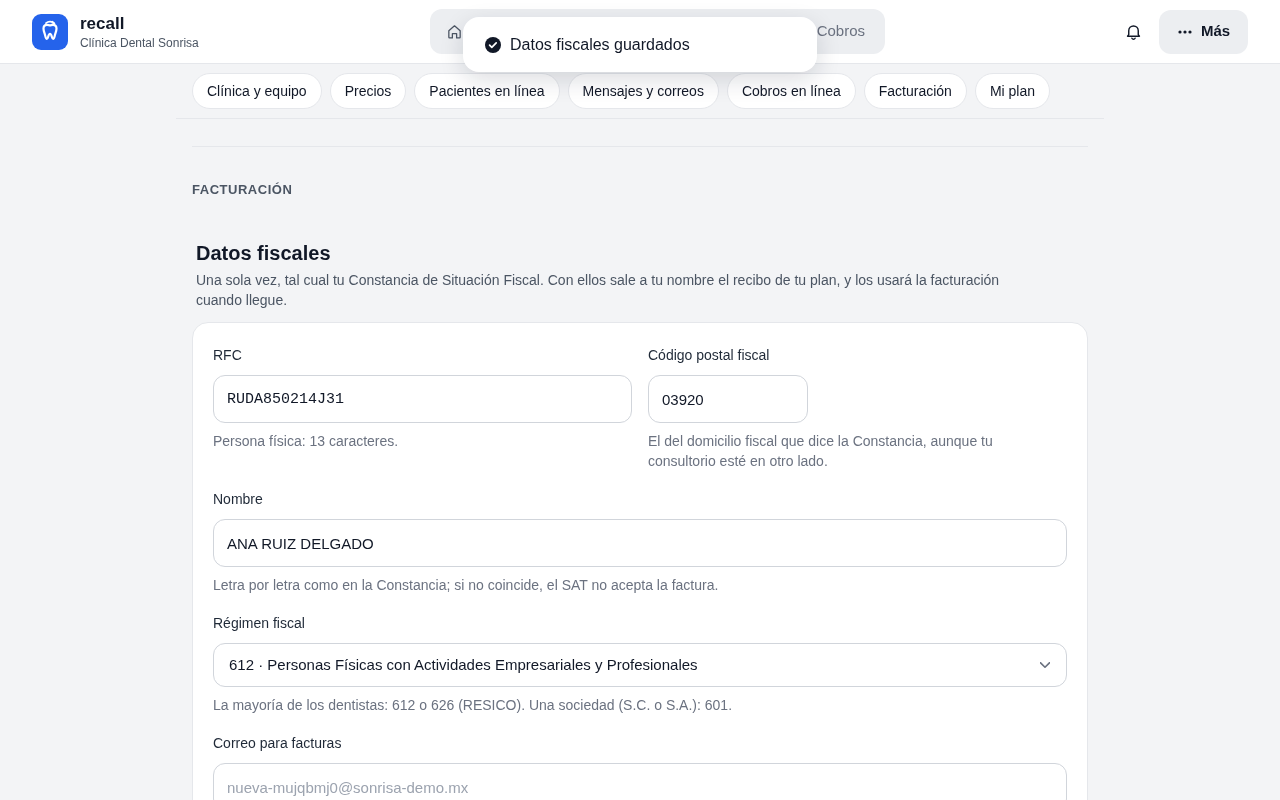 The width and height of the screenshot is (1280, 800). Describe the element at coordinates (50, 31) in the screenshot. I see `tooth-logo-icon` at that location.